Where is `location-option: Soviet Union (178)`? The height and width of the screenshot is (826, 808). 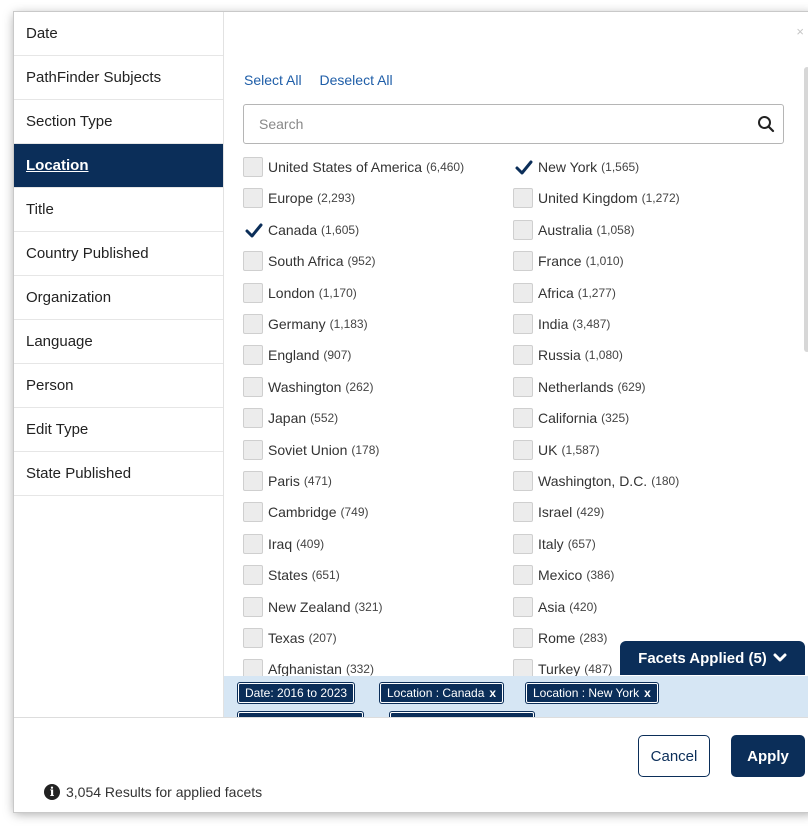 location-option: Soviet Union (178) is located at coordinates (311, 450).